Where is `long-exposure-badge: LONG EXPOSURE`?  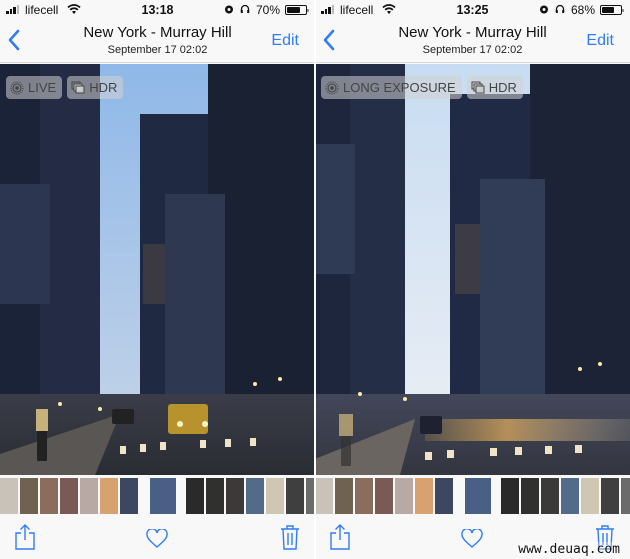
long-exposure-badge: LONG EXPOSURE is located at coordinates (391, 87).